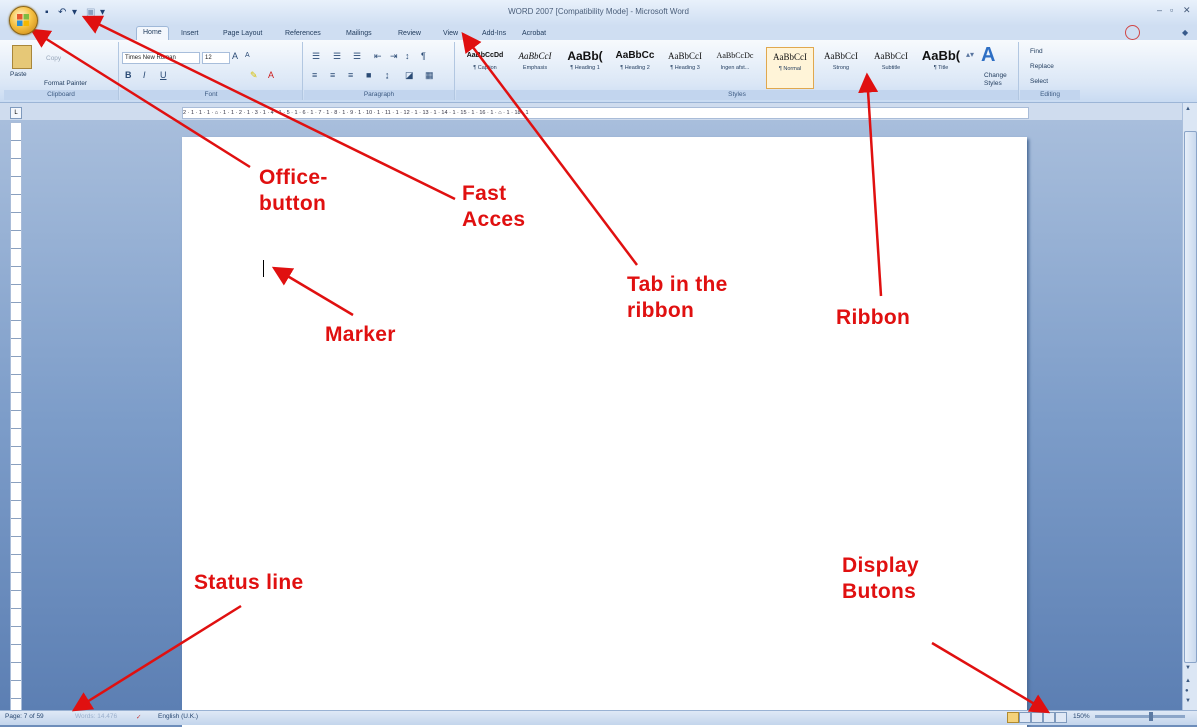 The height and width of the screenshot is (727, 1197). What do you see at coordinates (293, 190) in the screenshot?
I see `annotation-office-button: Office- button` at bounding box center [293, 190].